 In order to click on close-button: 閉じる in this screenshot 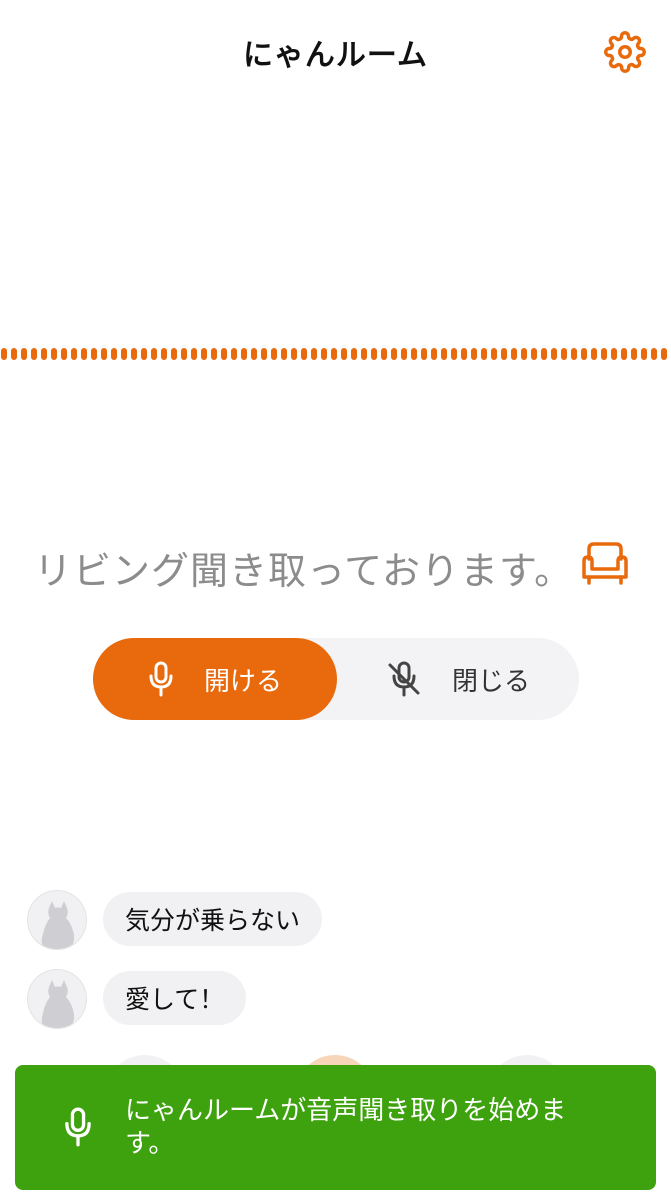, I will do `click(458, 679)`.